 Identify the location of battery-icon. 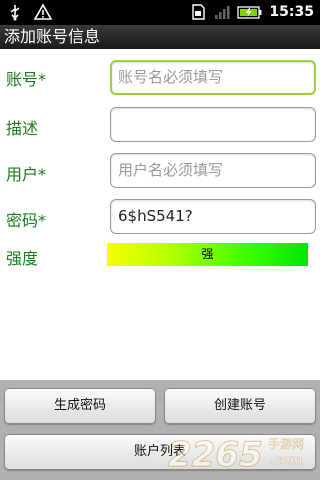
(249, 12).